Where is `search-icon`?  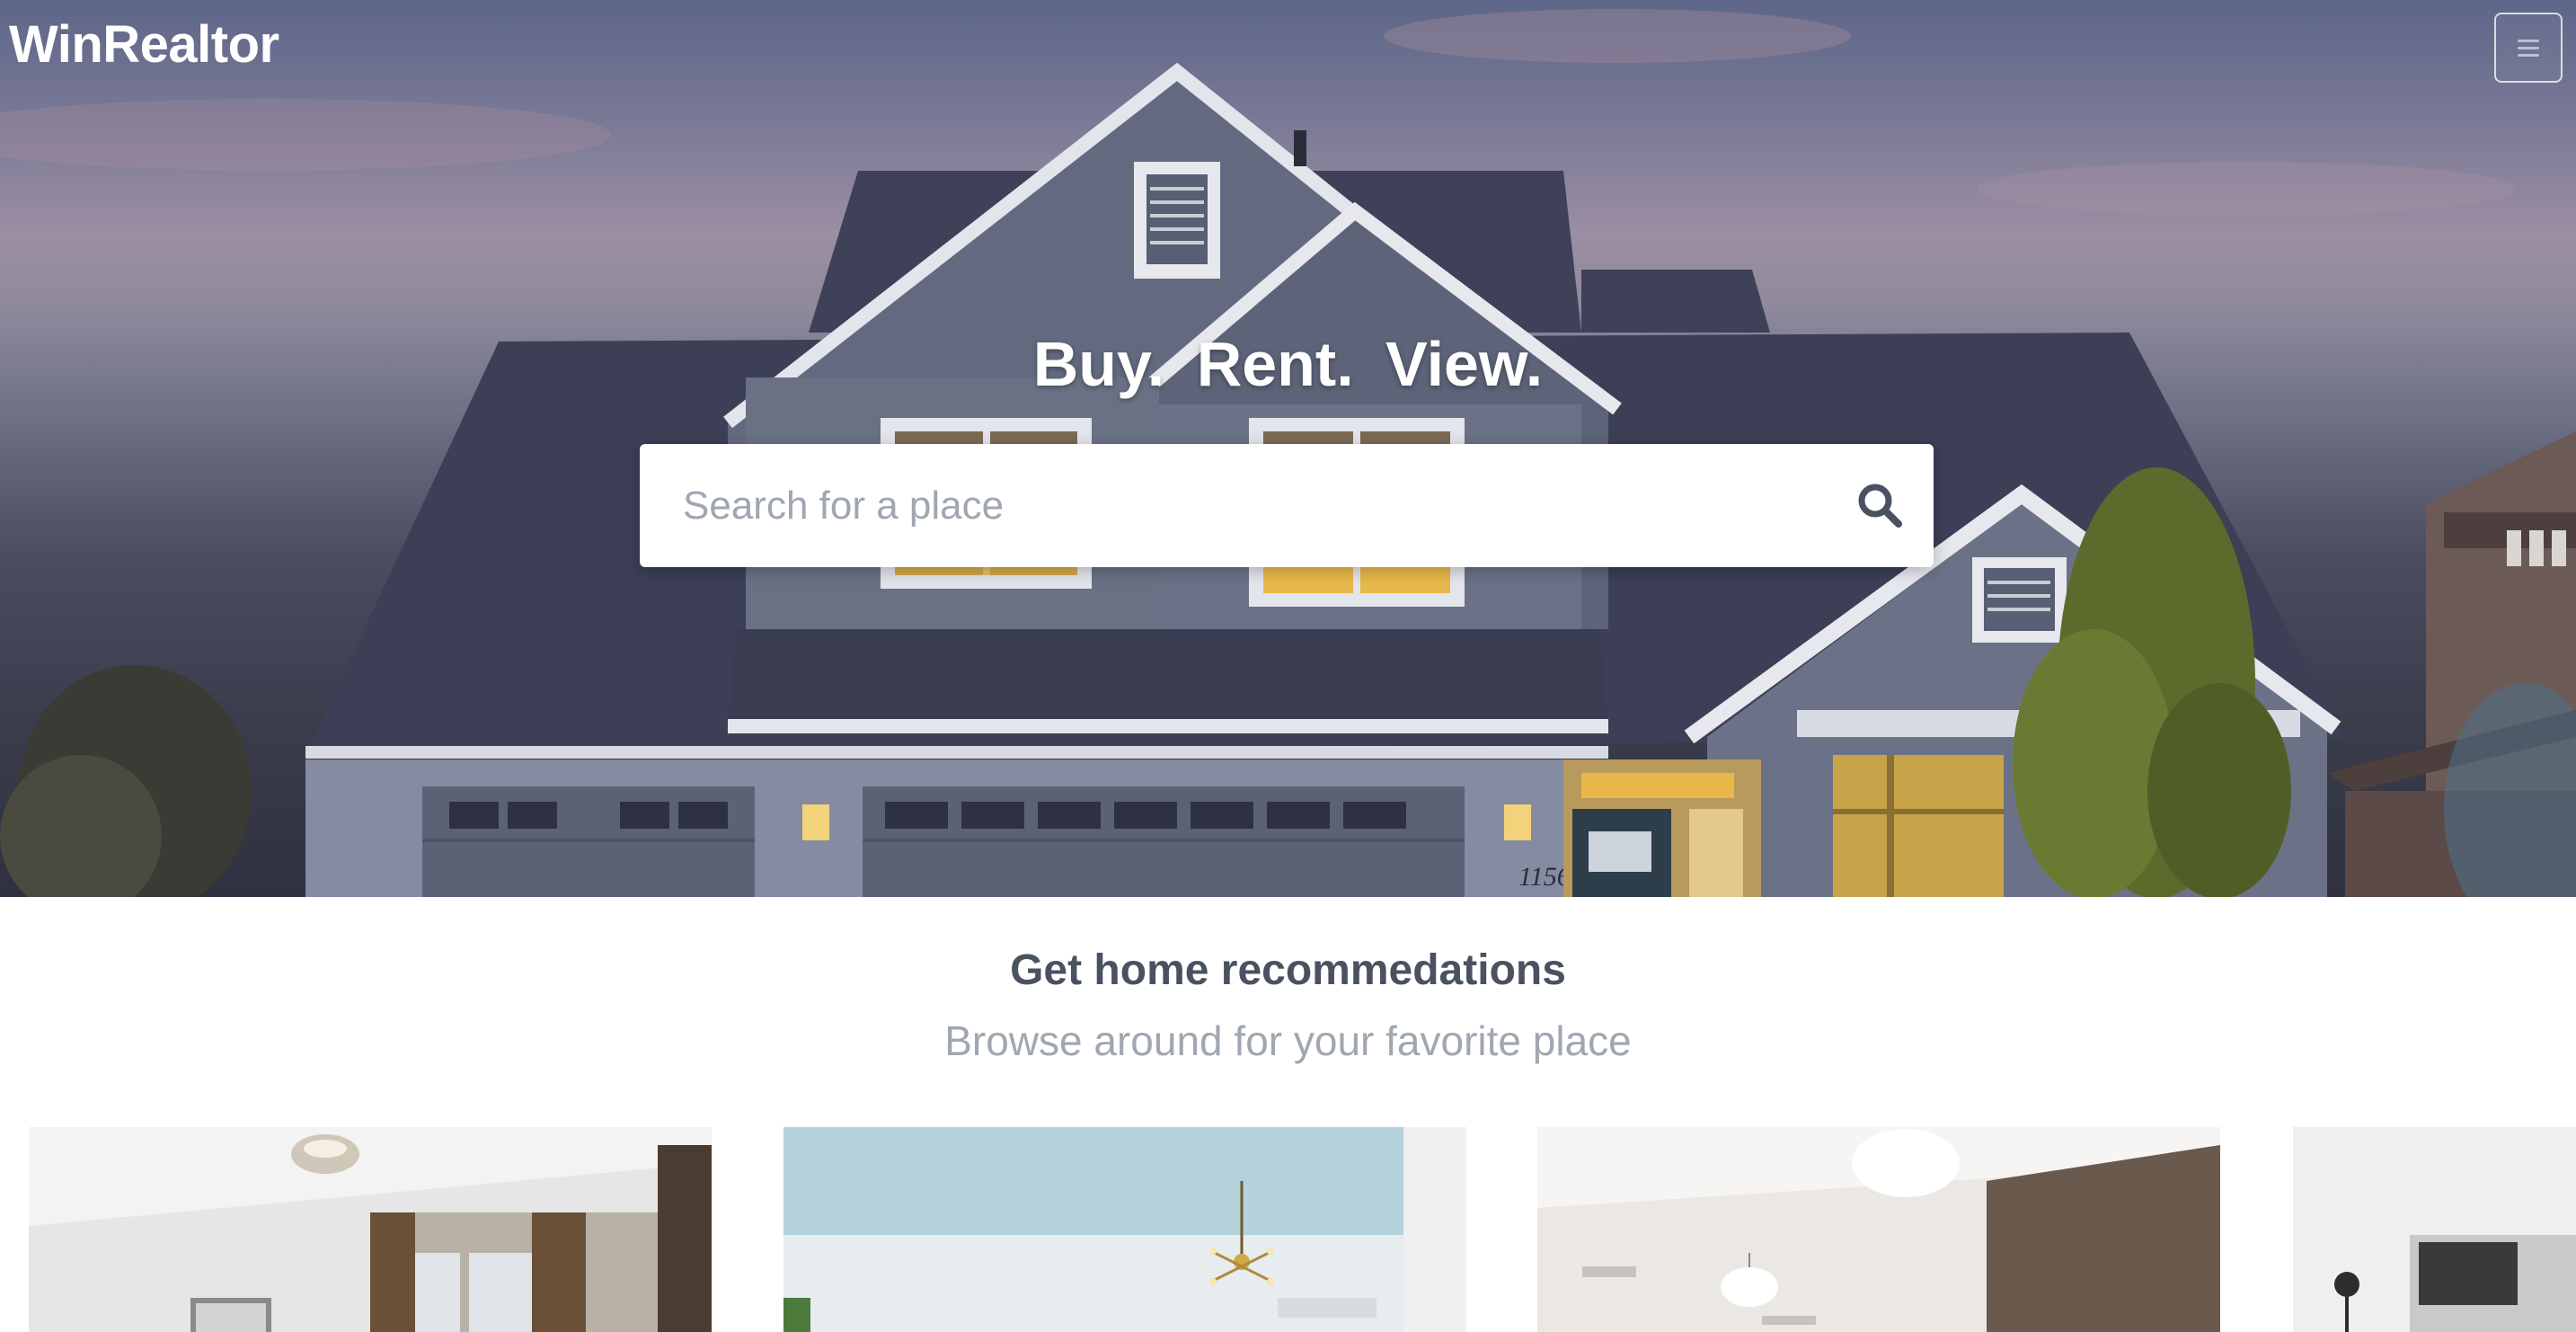 search-icon is located at coordinates (1880, 506).